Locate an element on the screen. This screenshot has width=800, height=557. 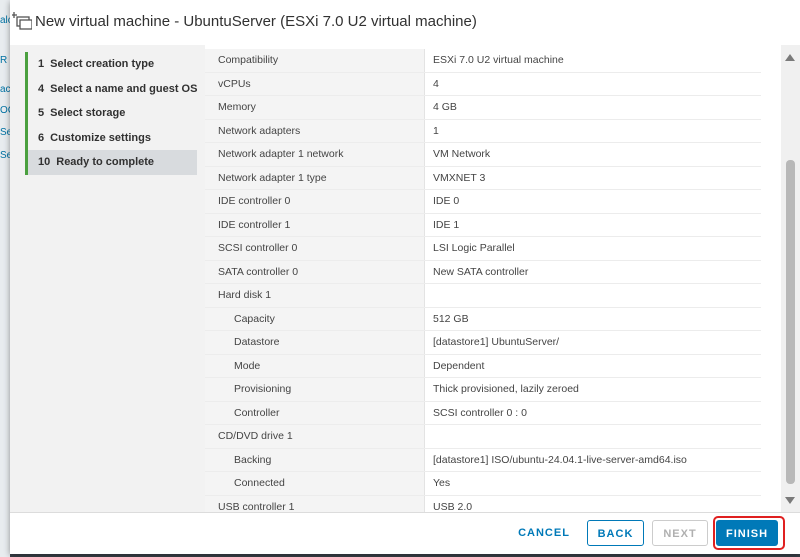
vertical-scrollbar is located at coordinates (790, 278).